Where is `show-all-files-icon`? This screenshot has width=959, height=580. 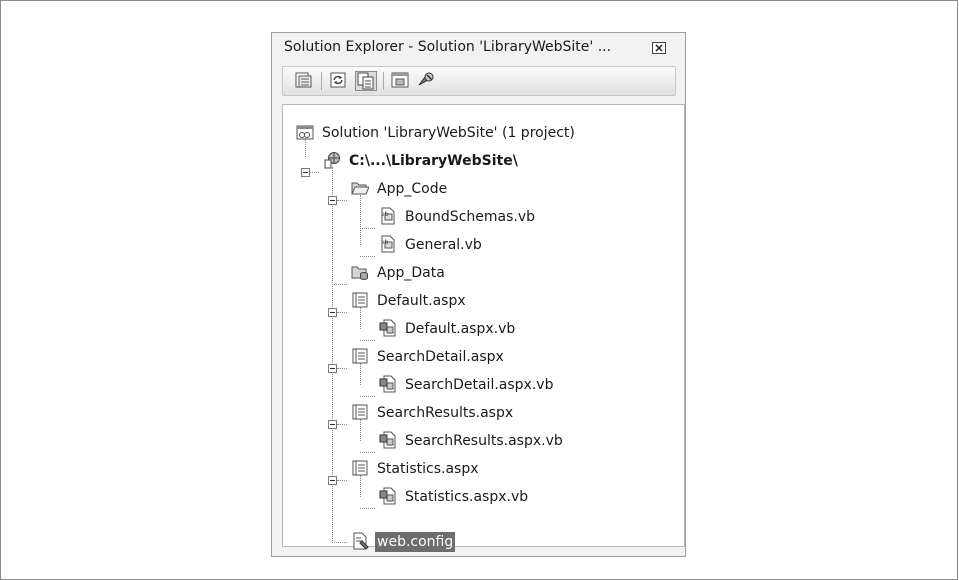 show-all-files-icon is located at coordinates (365, 81).